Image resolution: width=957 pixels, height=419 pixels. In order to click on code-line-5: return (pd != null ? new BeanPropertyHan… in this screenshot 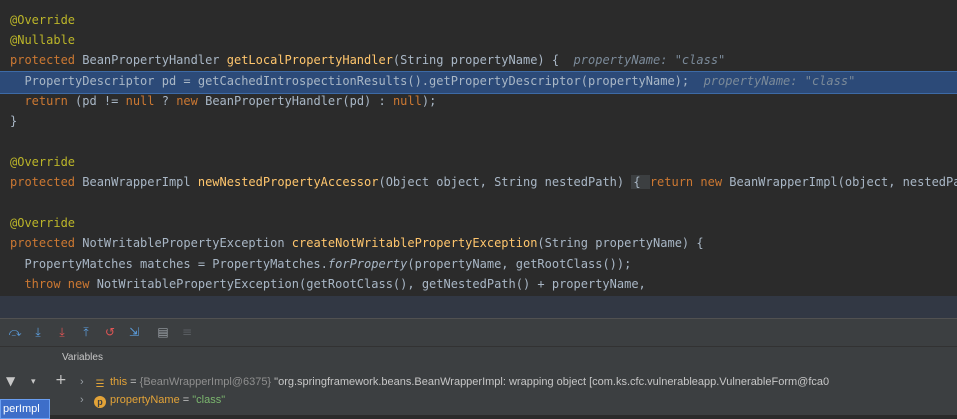, I will do `click(223, 101)`.